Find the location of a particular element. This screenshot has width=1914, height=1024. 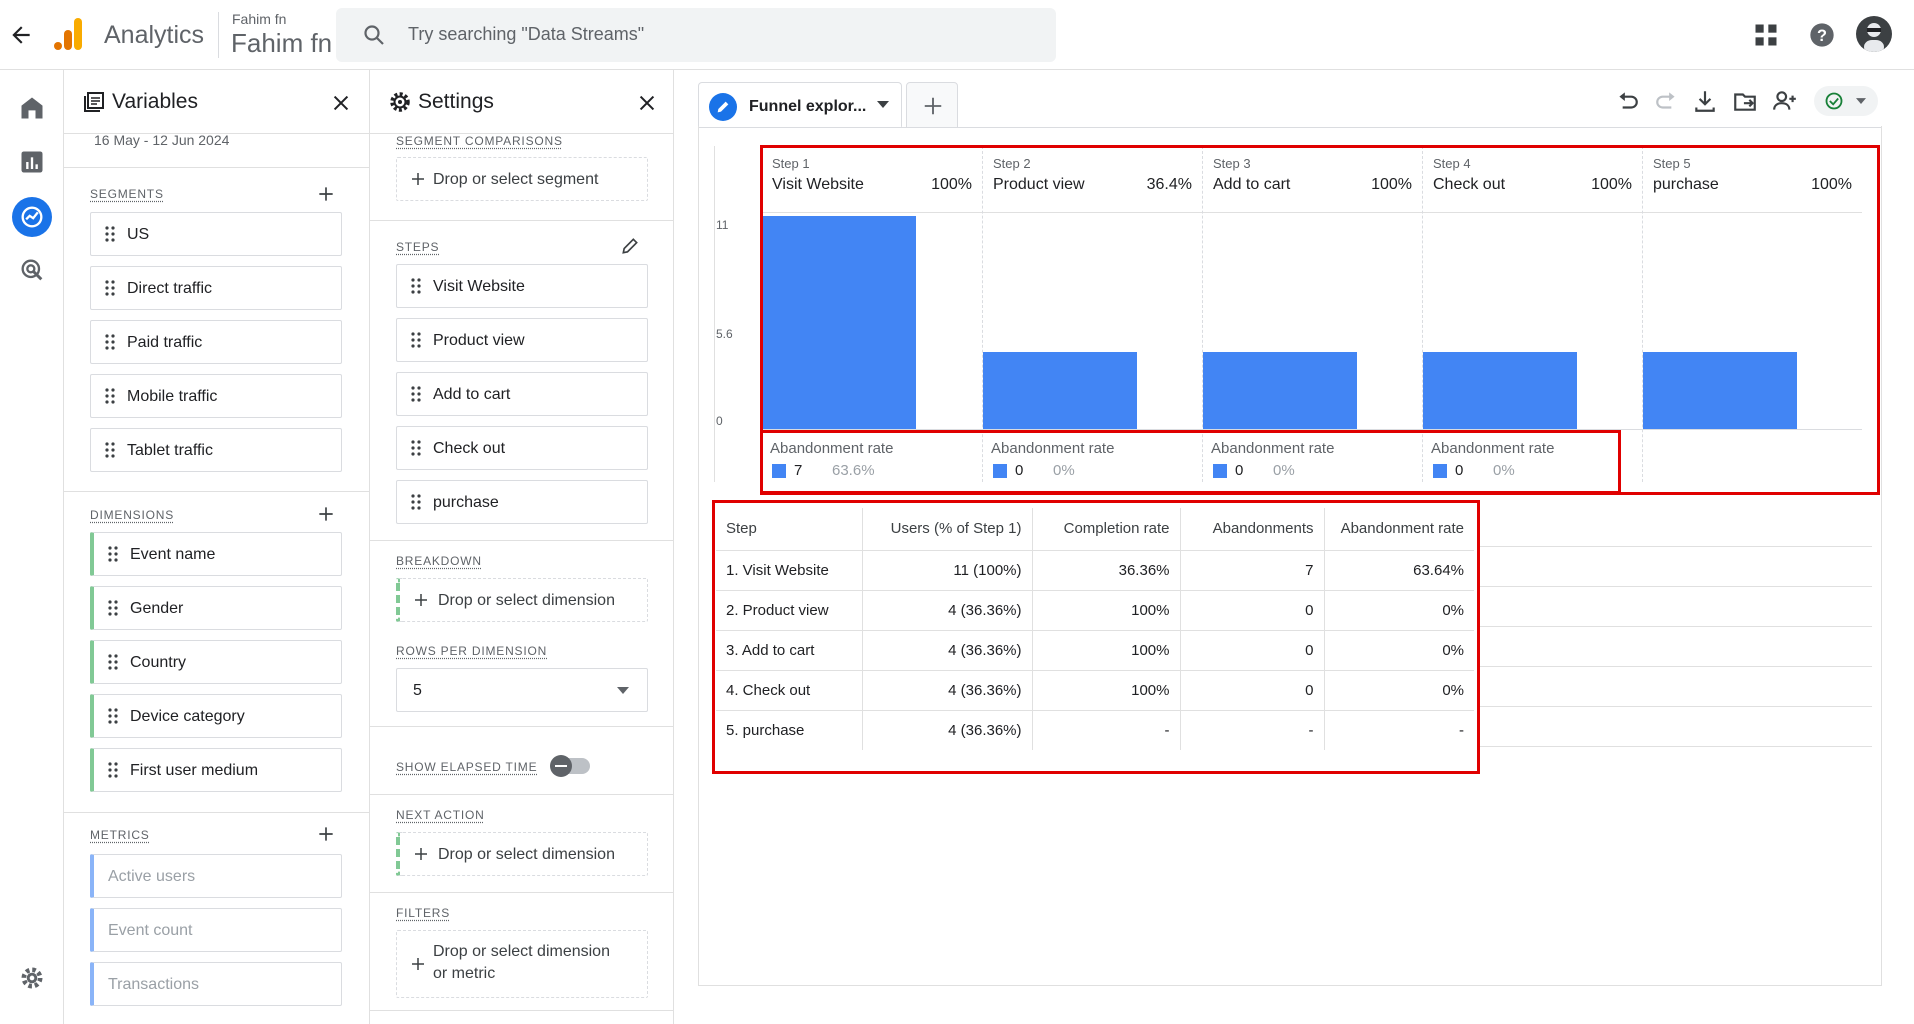

drop-segment-target: Drop or select segment is located at coordinates (522, 179).